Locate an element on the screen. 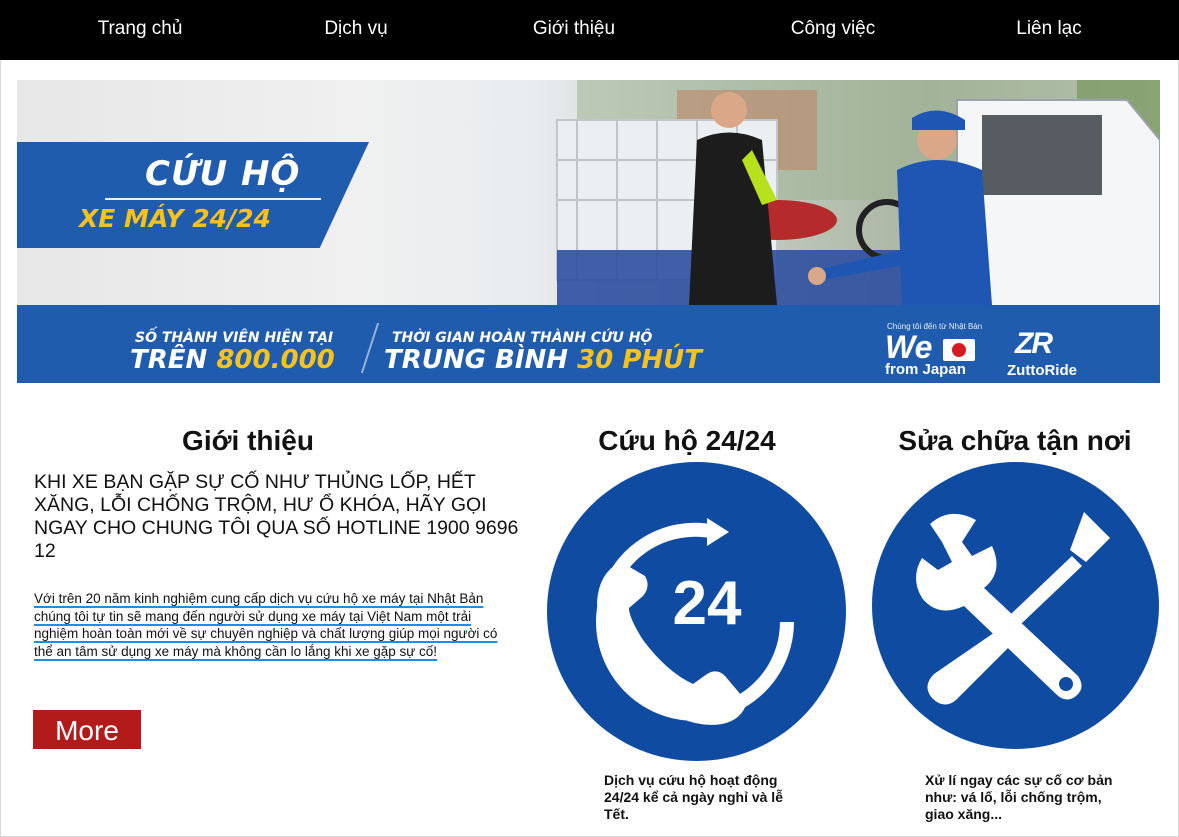  we-from-japan-text: from Japan is located at coordinates (925, 369).